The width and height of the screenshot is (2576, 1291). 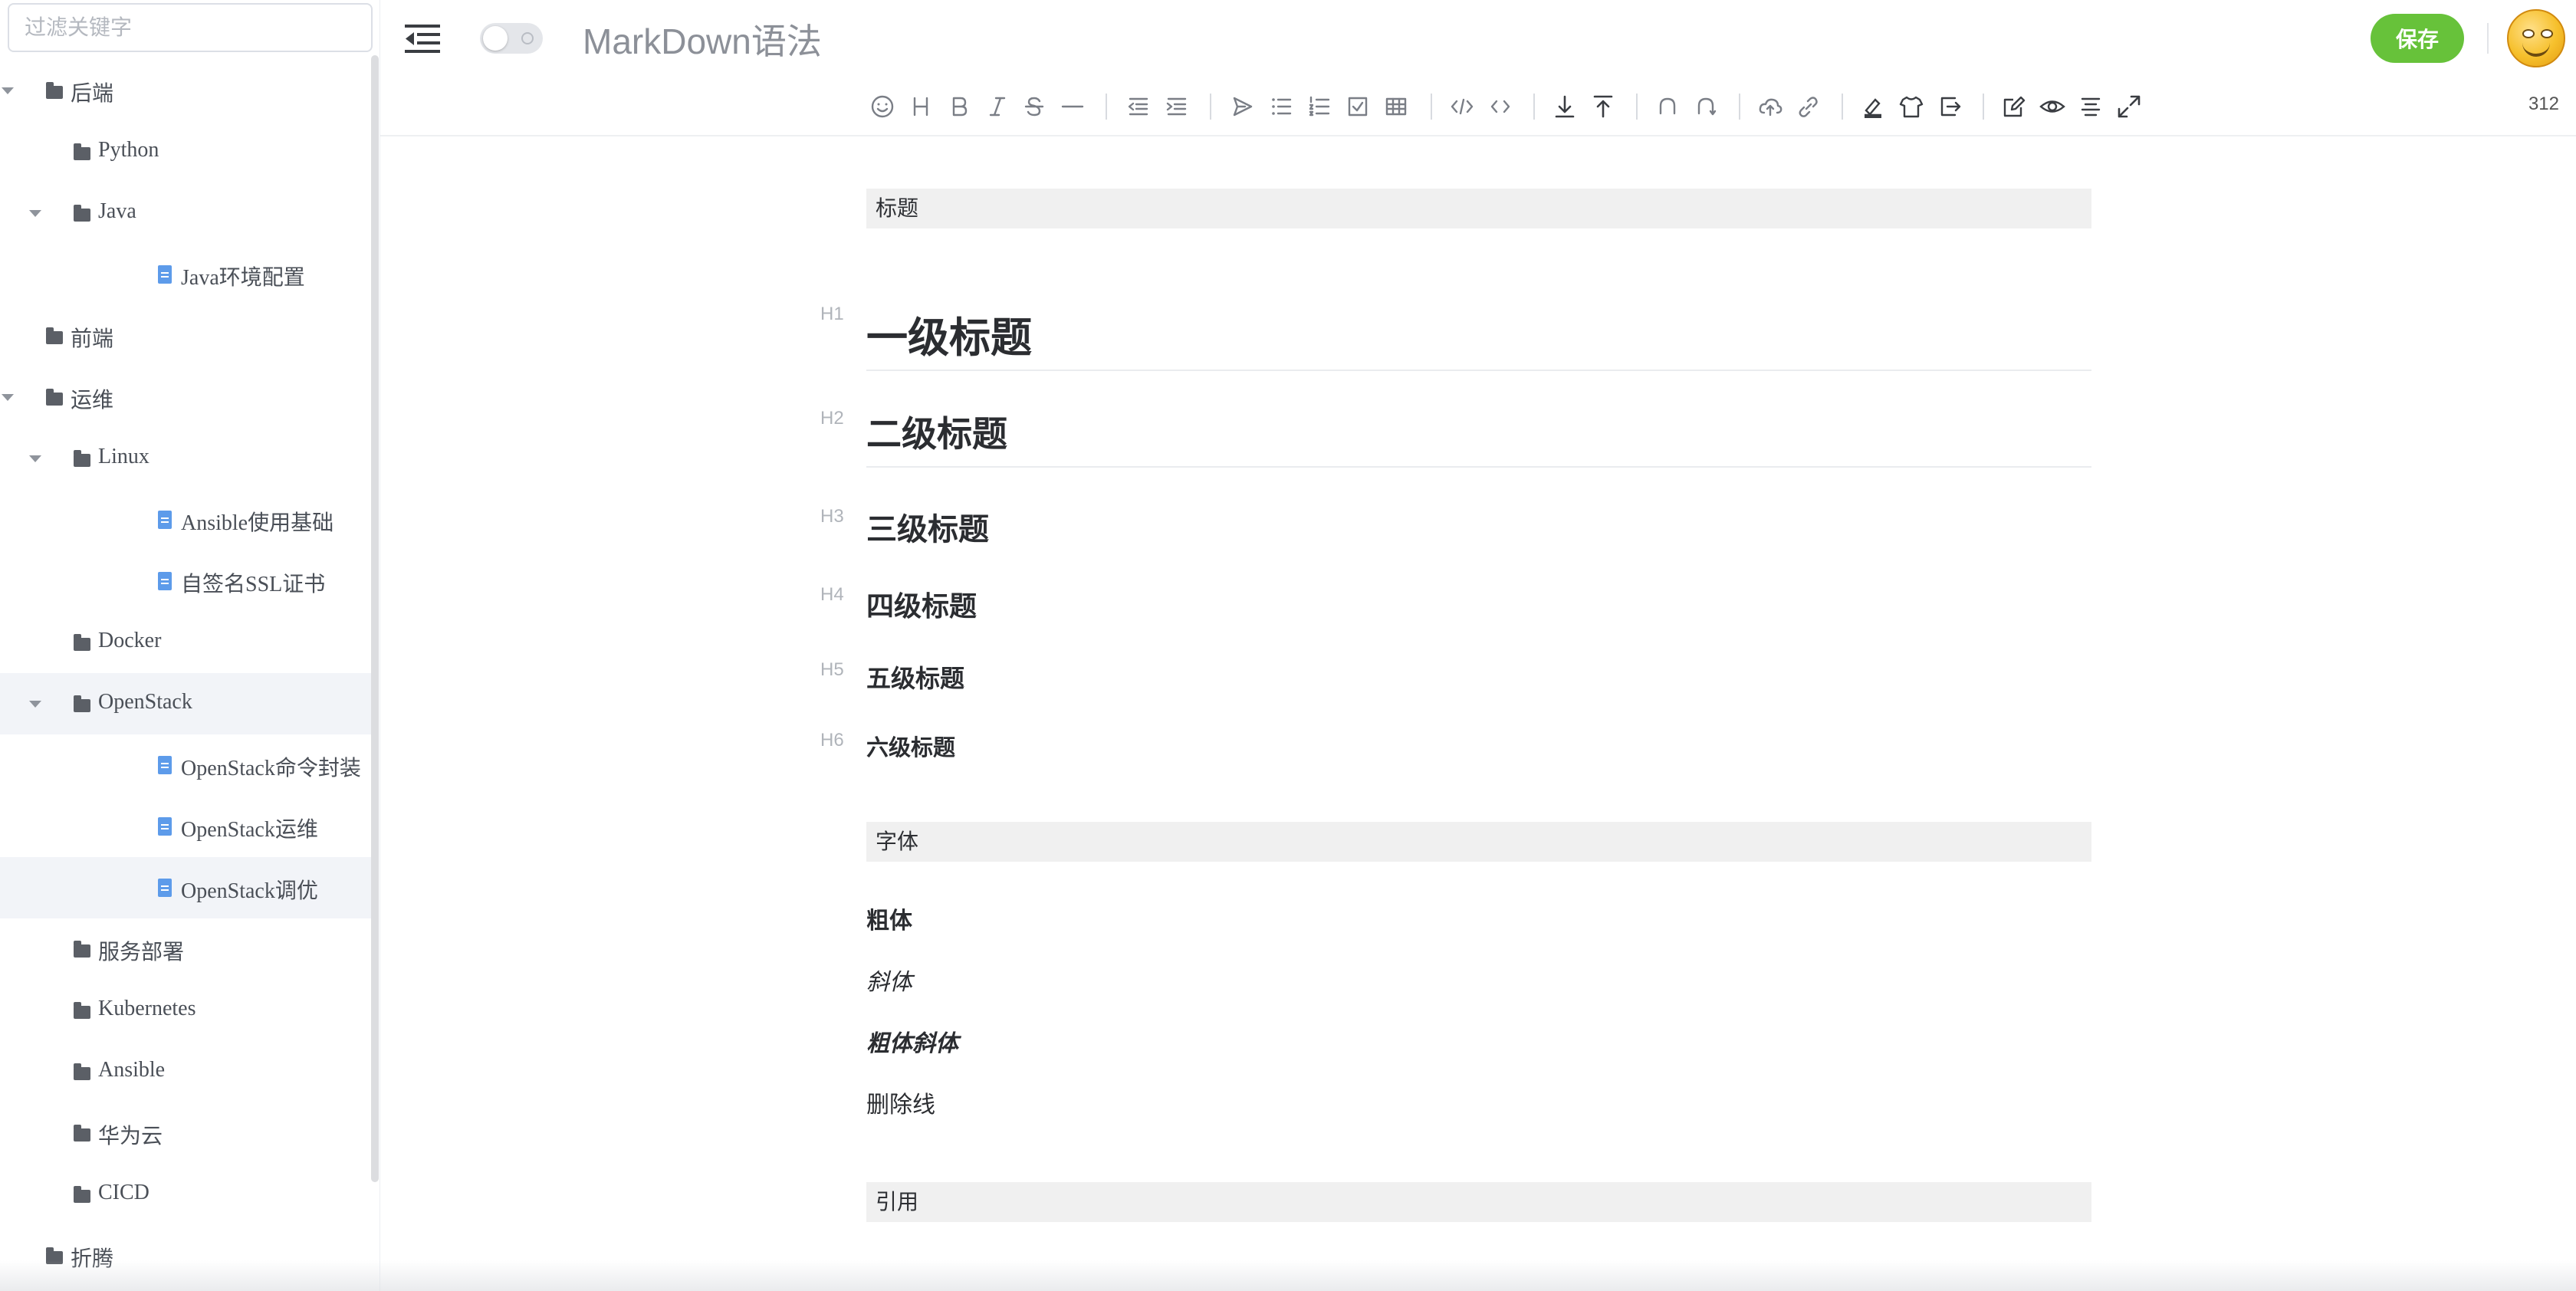 I want to click on h2-marker: H2, so click(x=832, y=419).